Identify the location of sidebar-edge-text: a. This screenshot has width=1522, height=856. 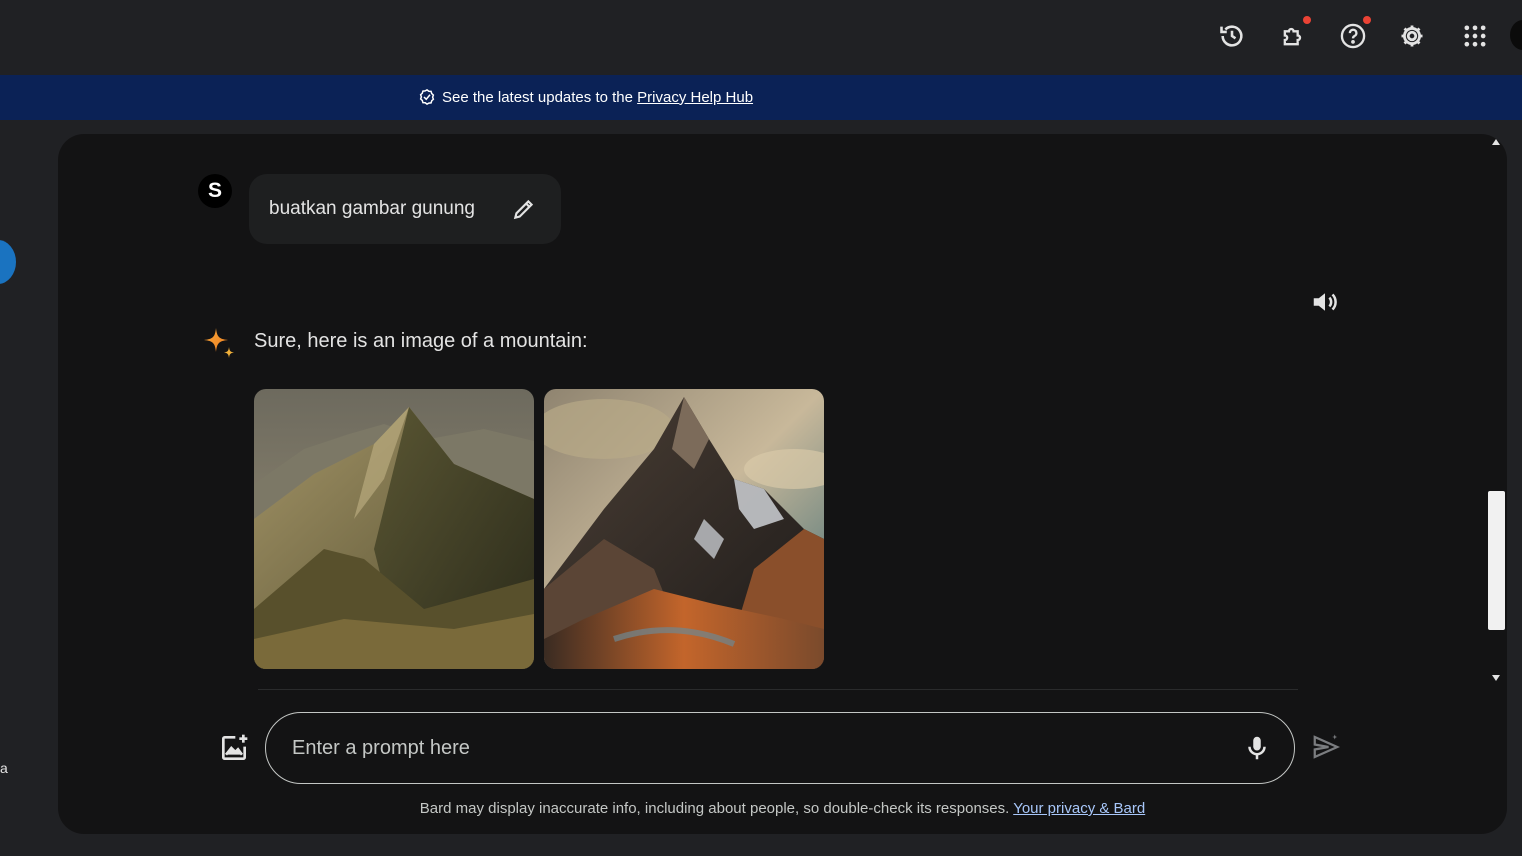
(4, 768).